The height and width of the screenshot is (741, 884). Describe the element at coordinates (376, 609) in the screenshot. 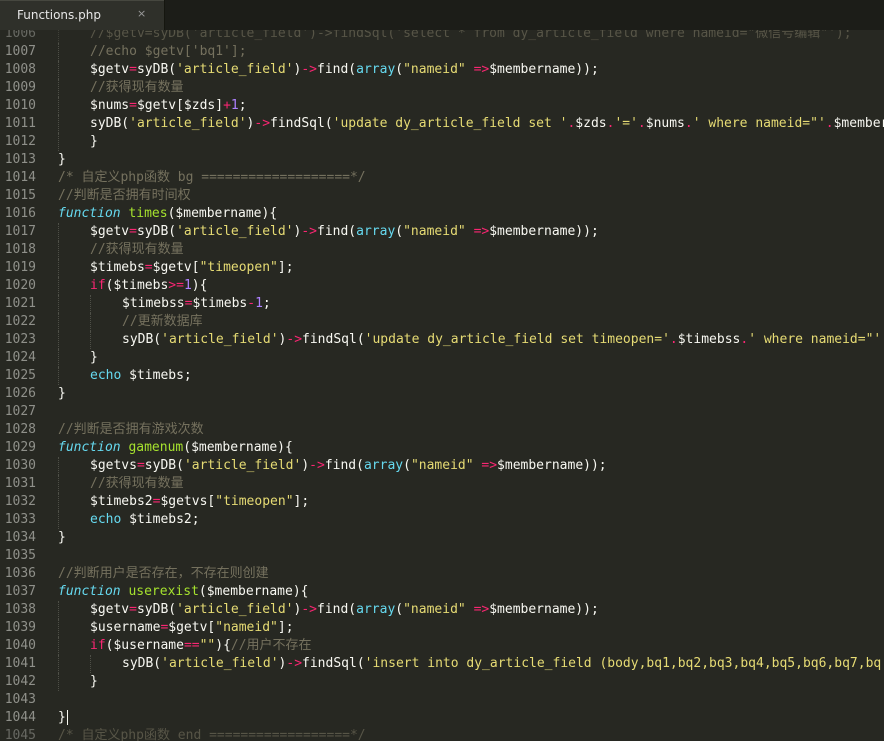

I see `code-token-builtin: array` at that location.